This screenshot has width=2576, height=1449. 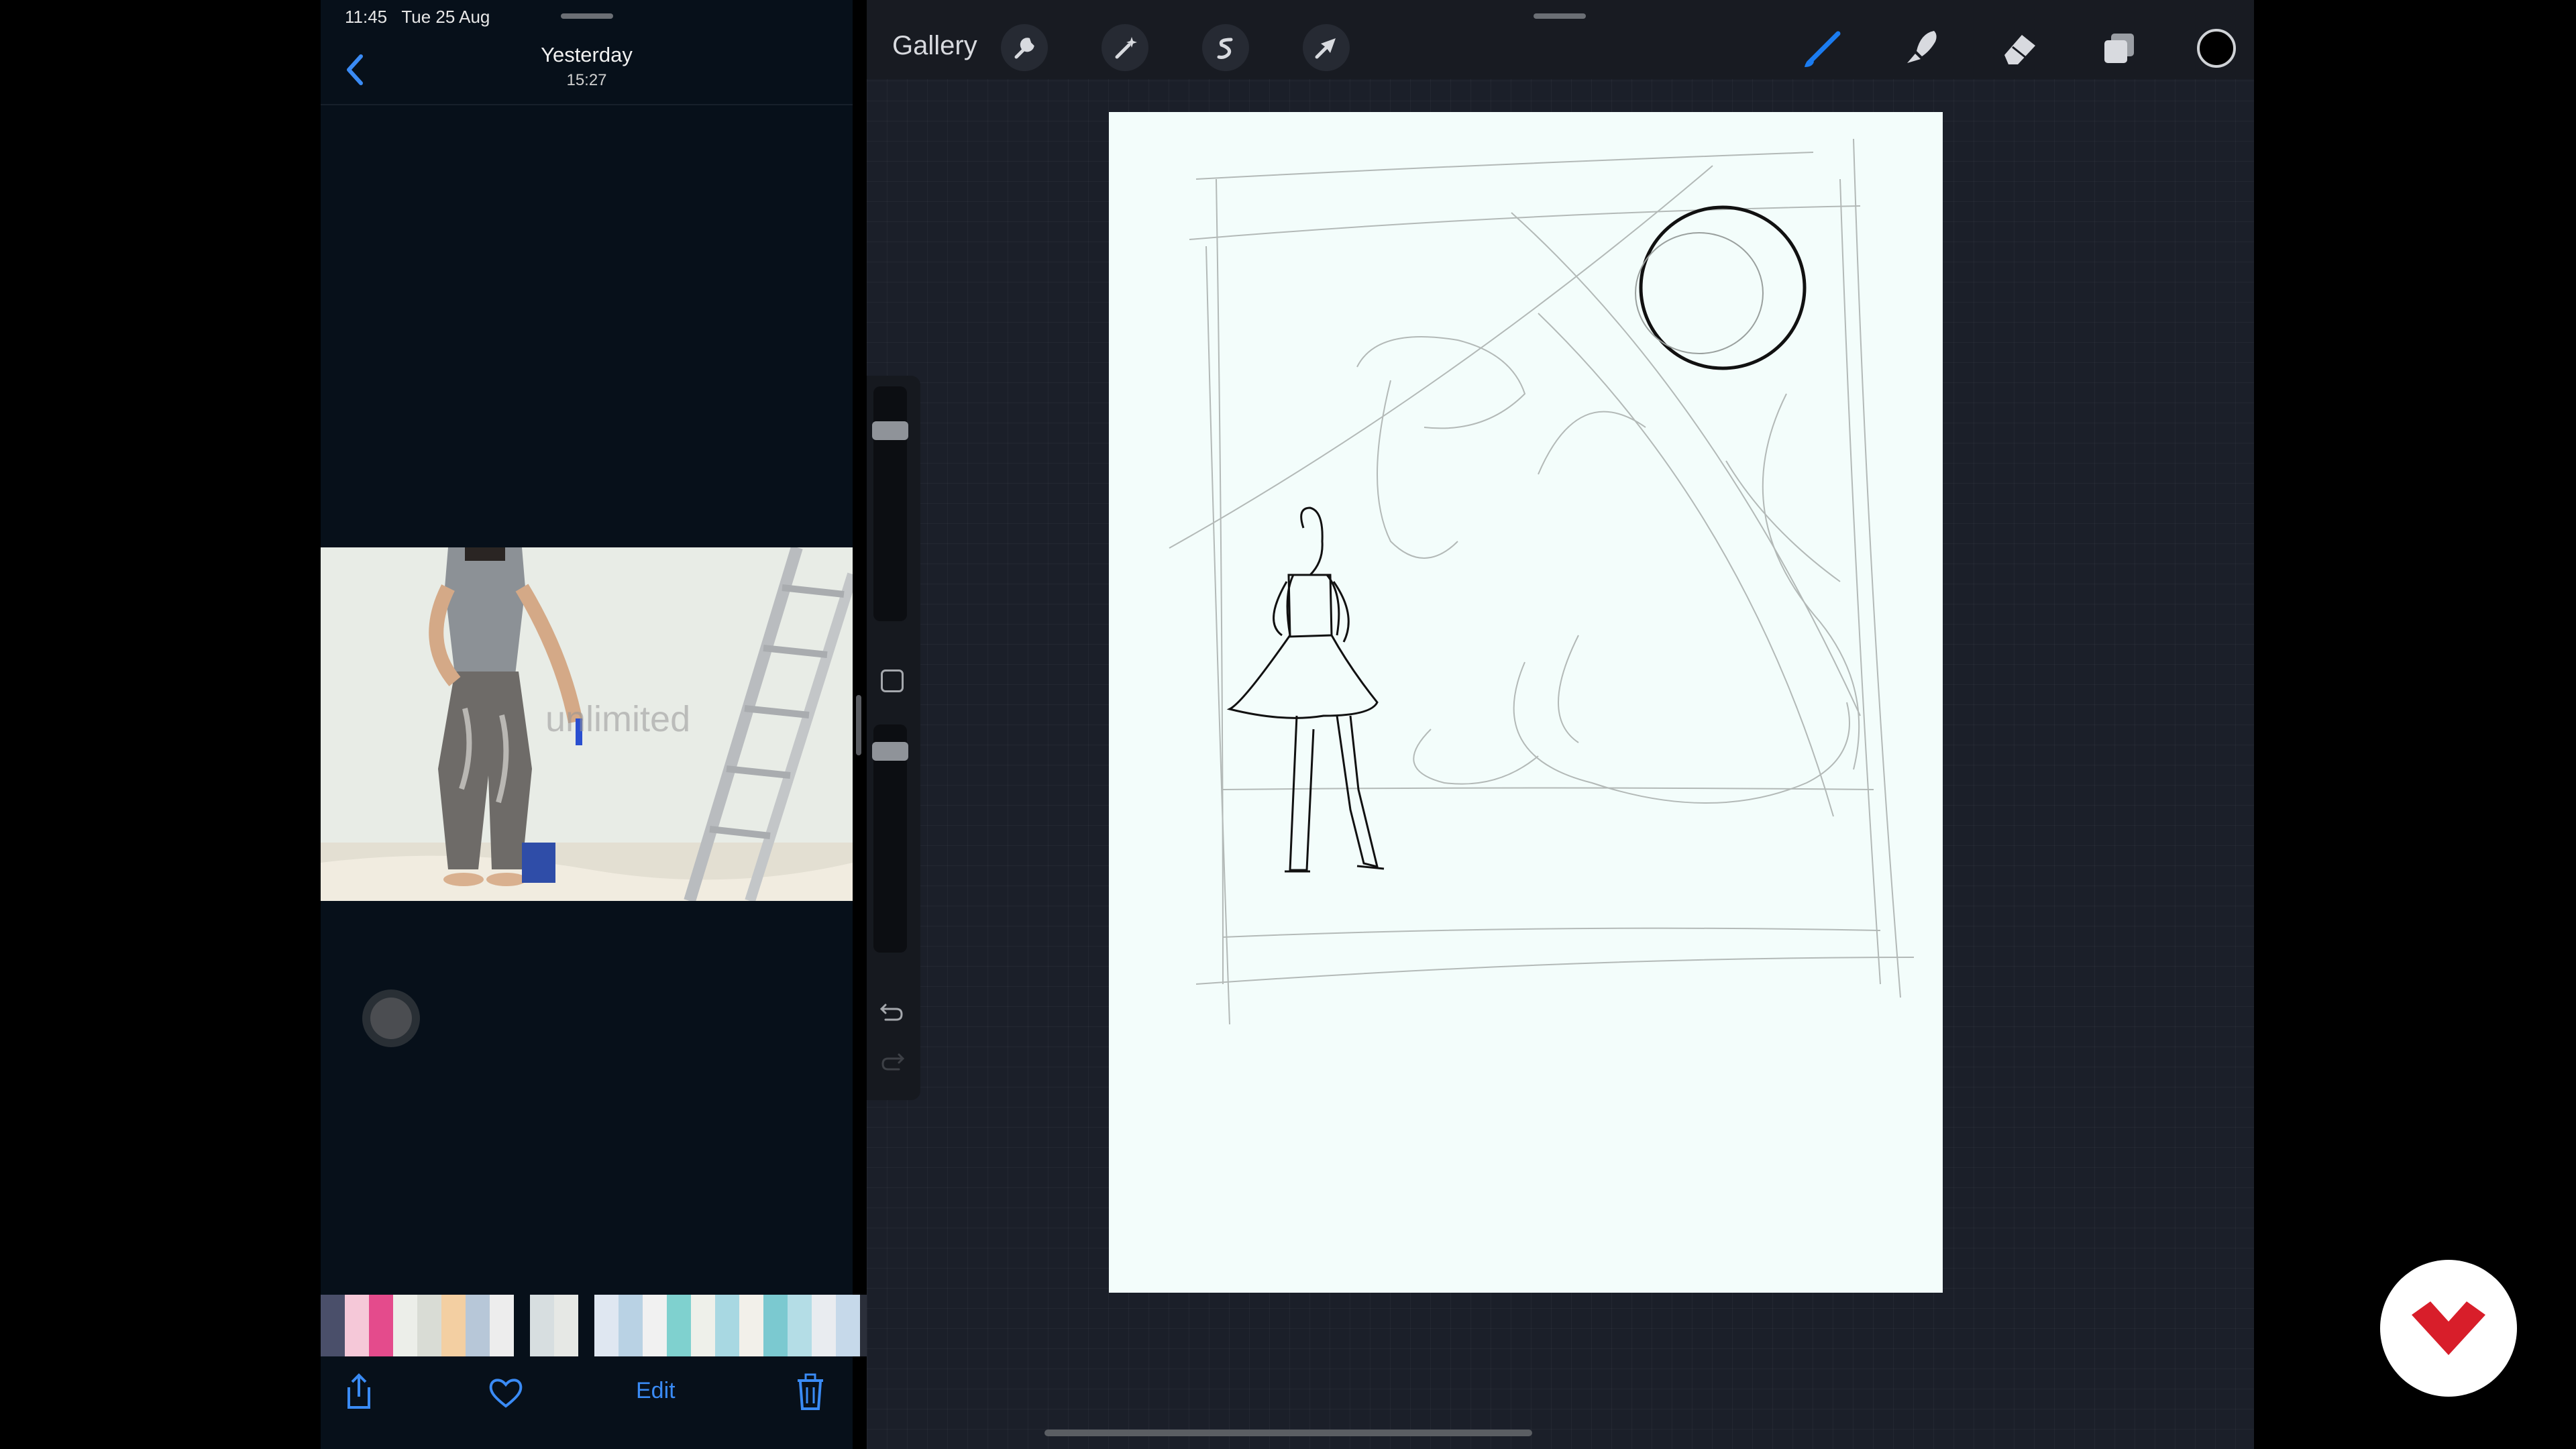 I want to click on undo-button, so click(x=892, y=1010).